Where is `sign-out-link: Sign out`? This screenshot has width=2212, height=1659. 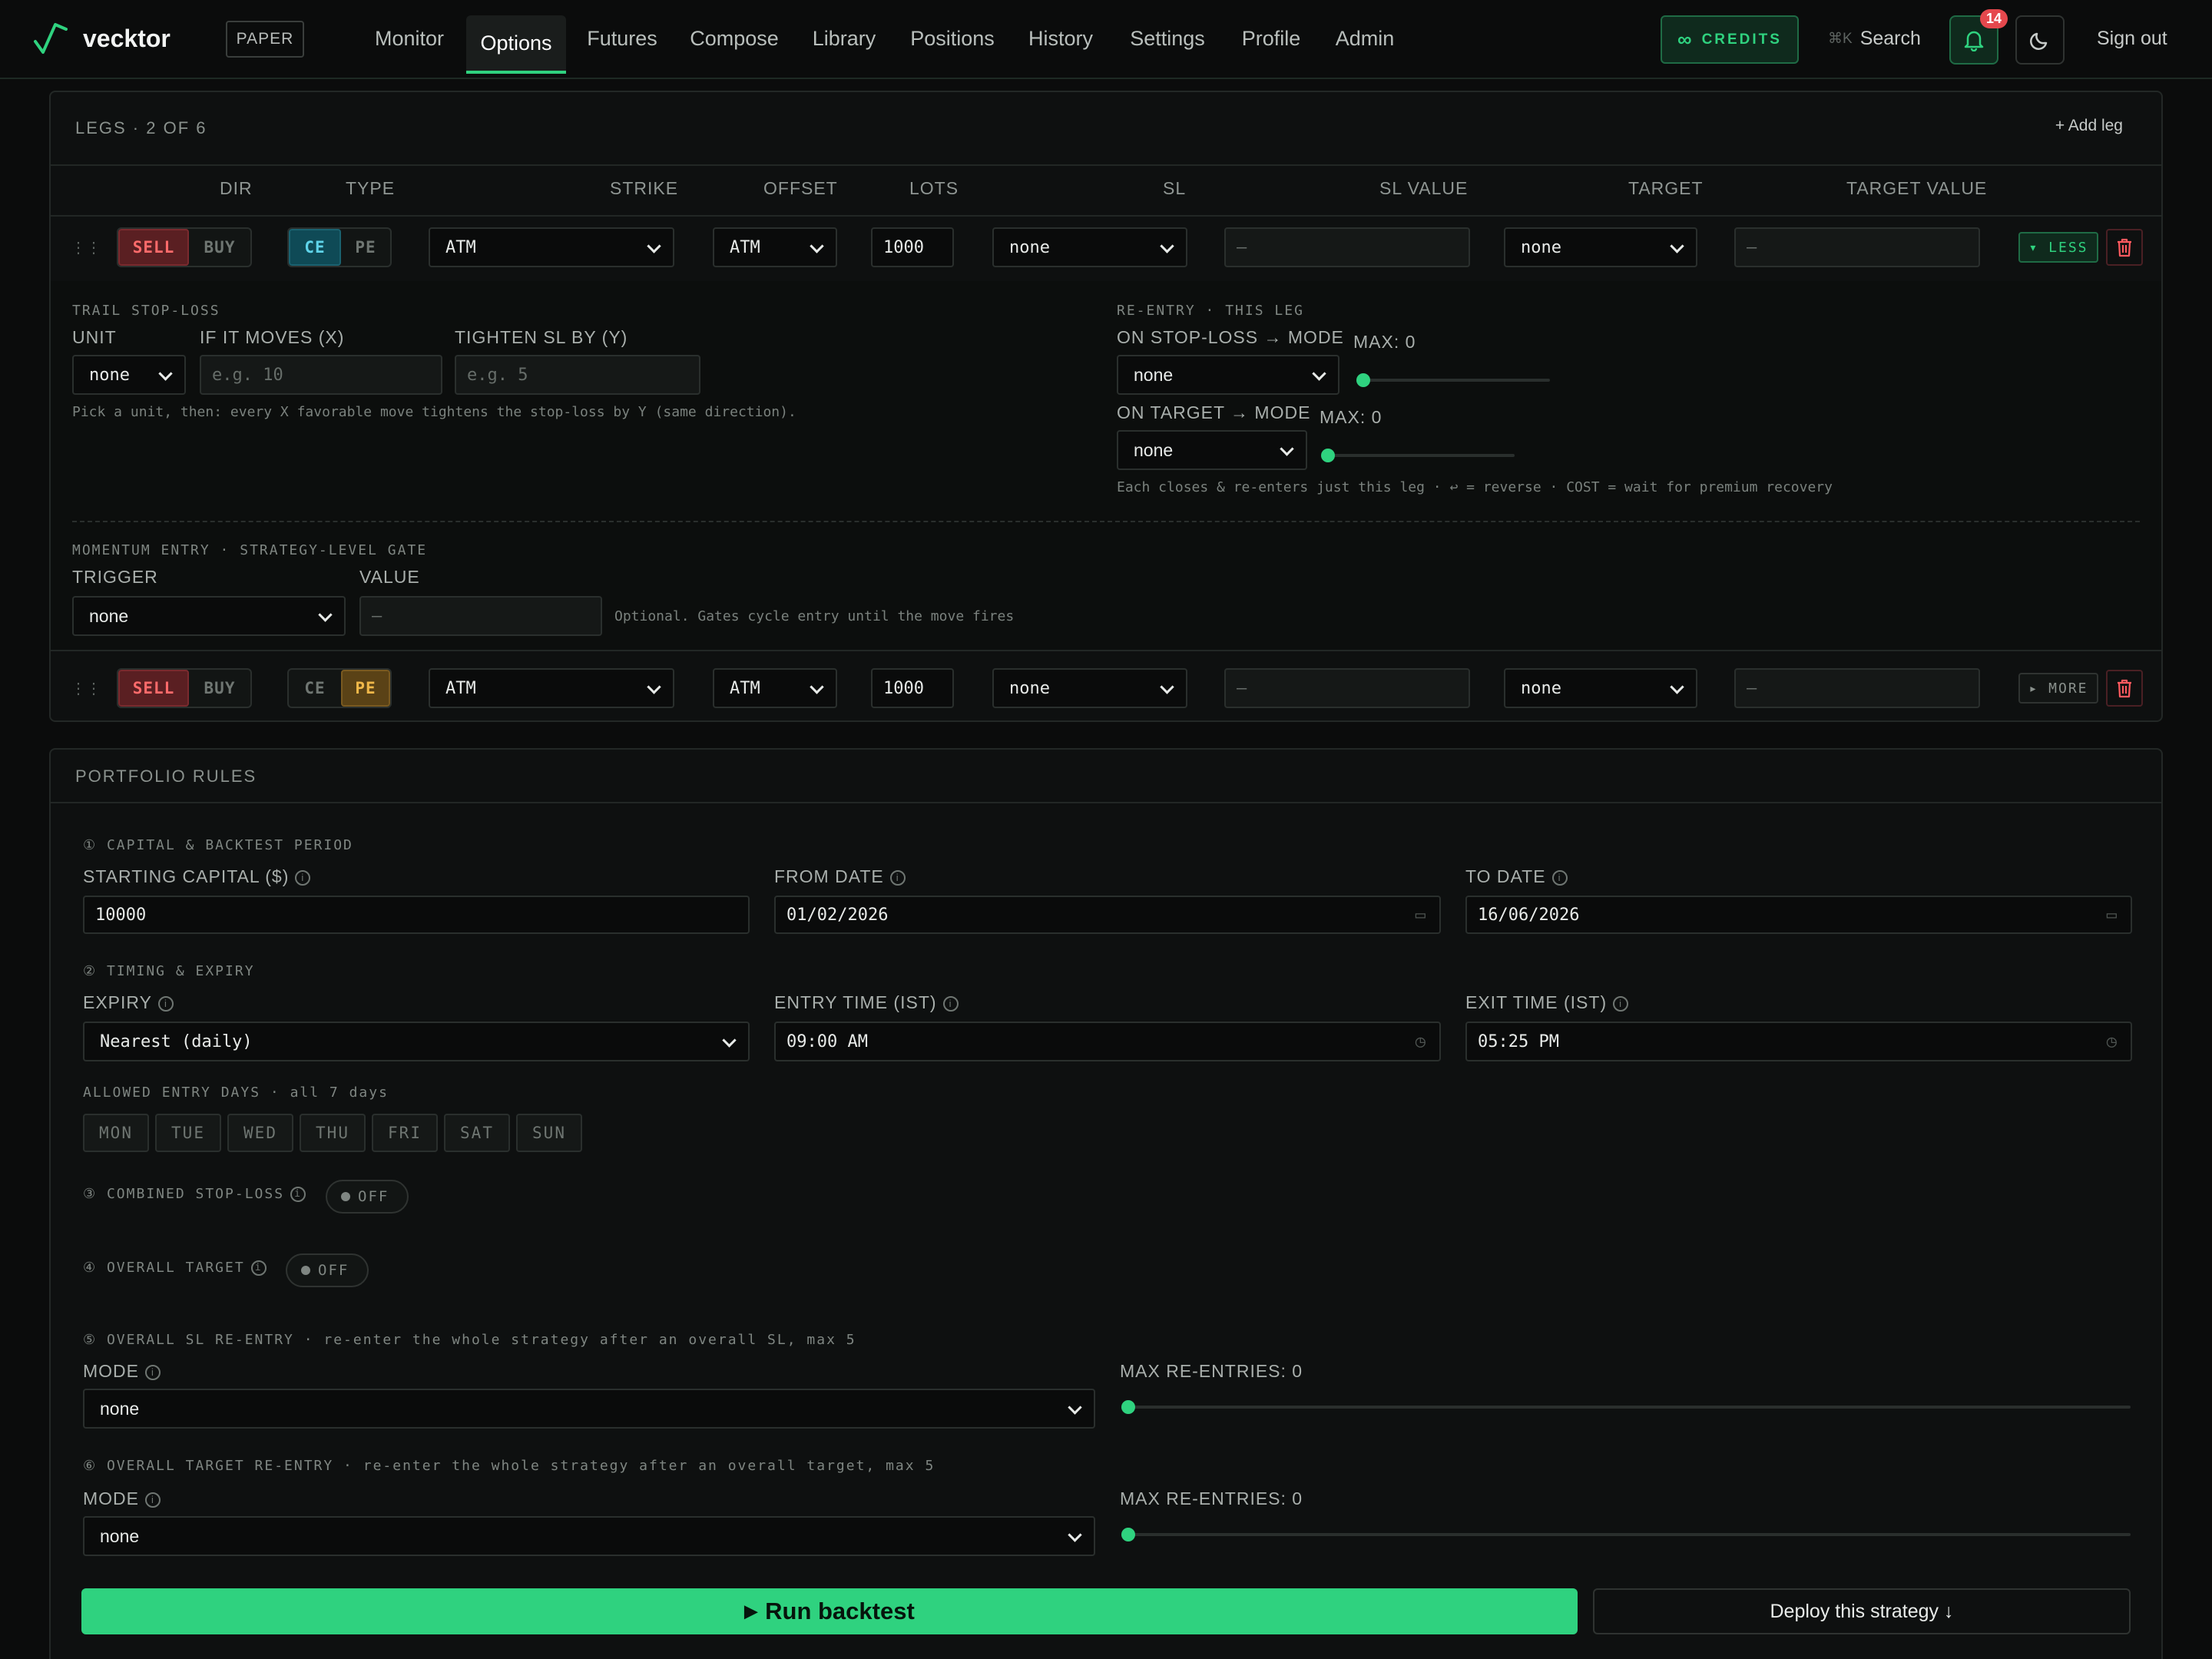
sign-out-link: Sign out is located at coordinates (2132, 39).